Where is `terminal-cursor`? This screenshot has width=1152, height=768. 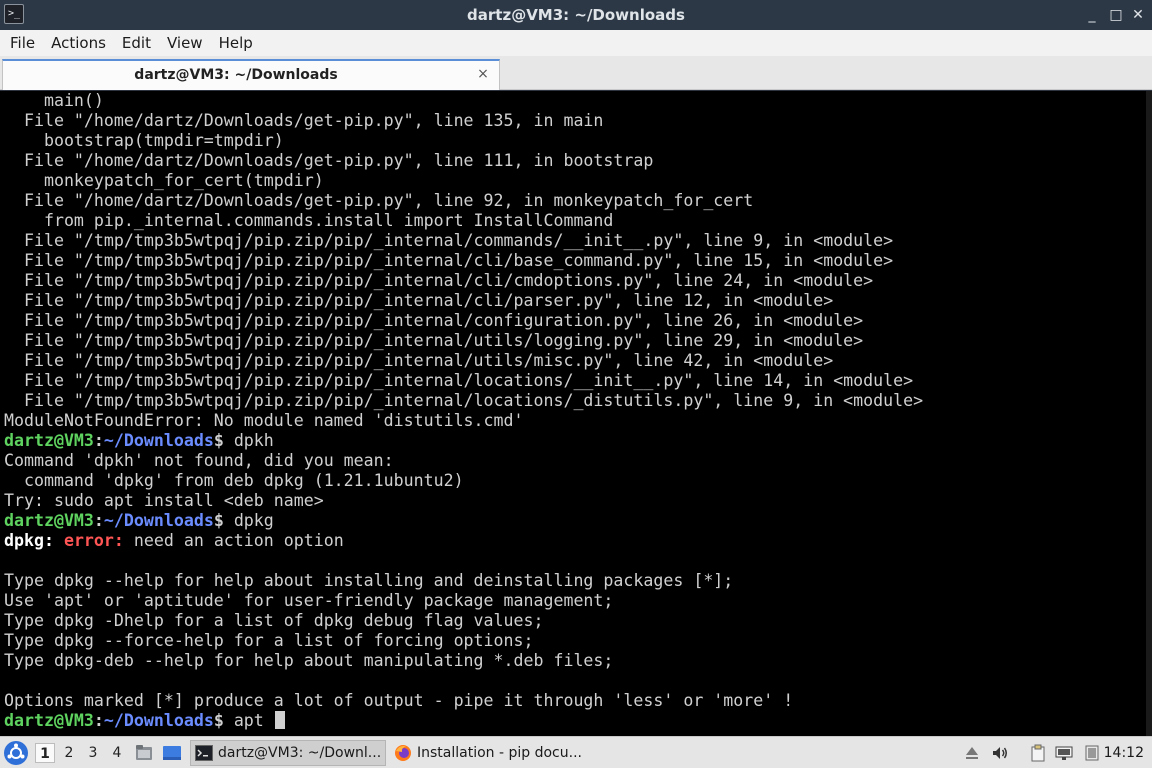 terminal-cursor is located at coordinates (279, 720).